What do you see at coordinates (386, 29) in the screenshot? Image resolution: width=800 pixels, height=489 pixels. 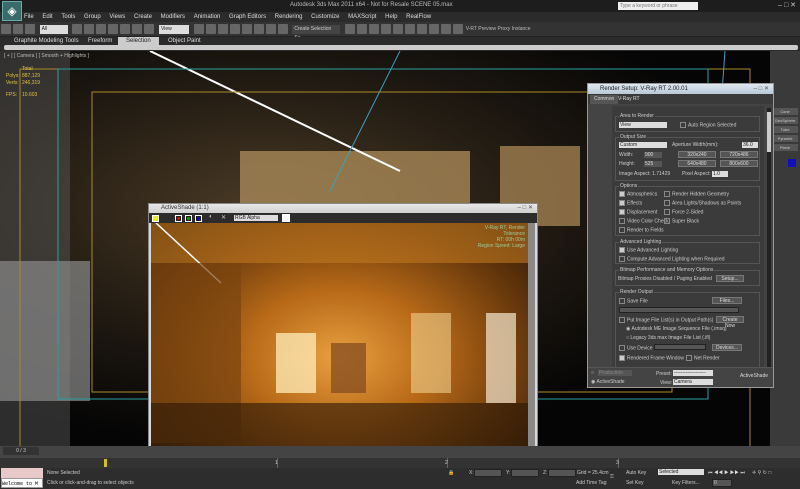 I see `graphite-icon` at bounding box center [386, 29].